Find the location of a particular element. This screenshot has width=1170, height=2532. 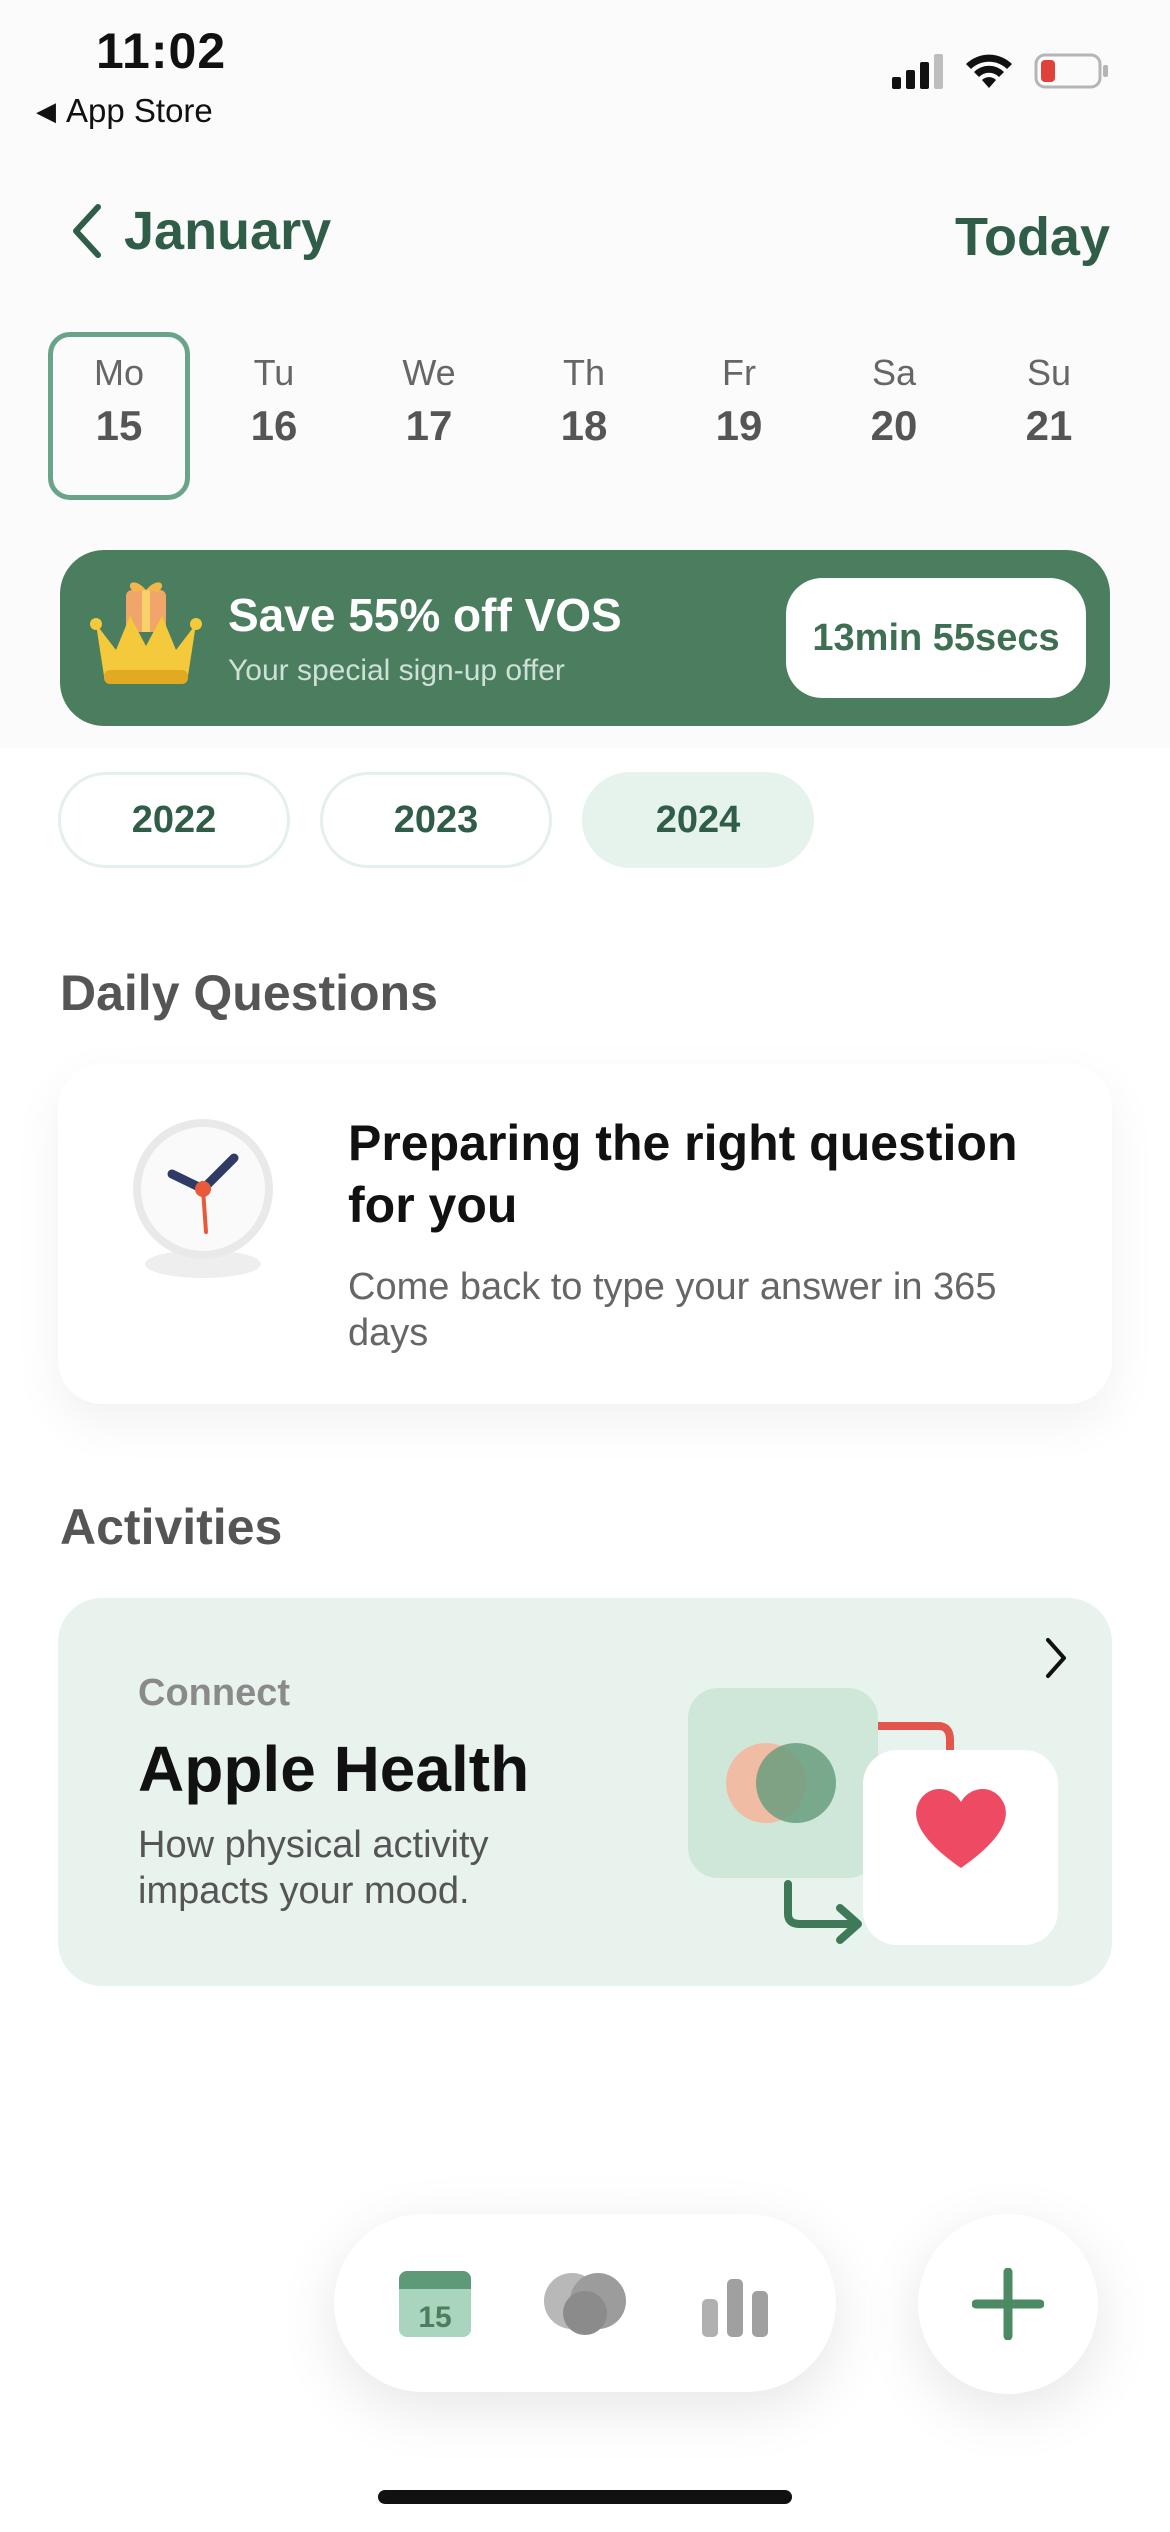

offer-title: Save 55% off VOS is located at coordinates (425, 615).